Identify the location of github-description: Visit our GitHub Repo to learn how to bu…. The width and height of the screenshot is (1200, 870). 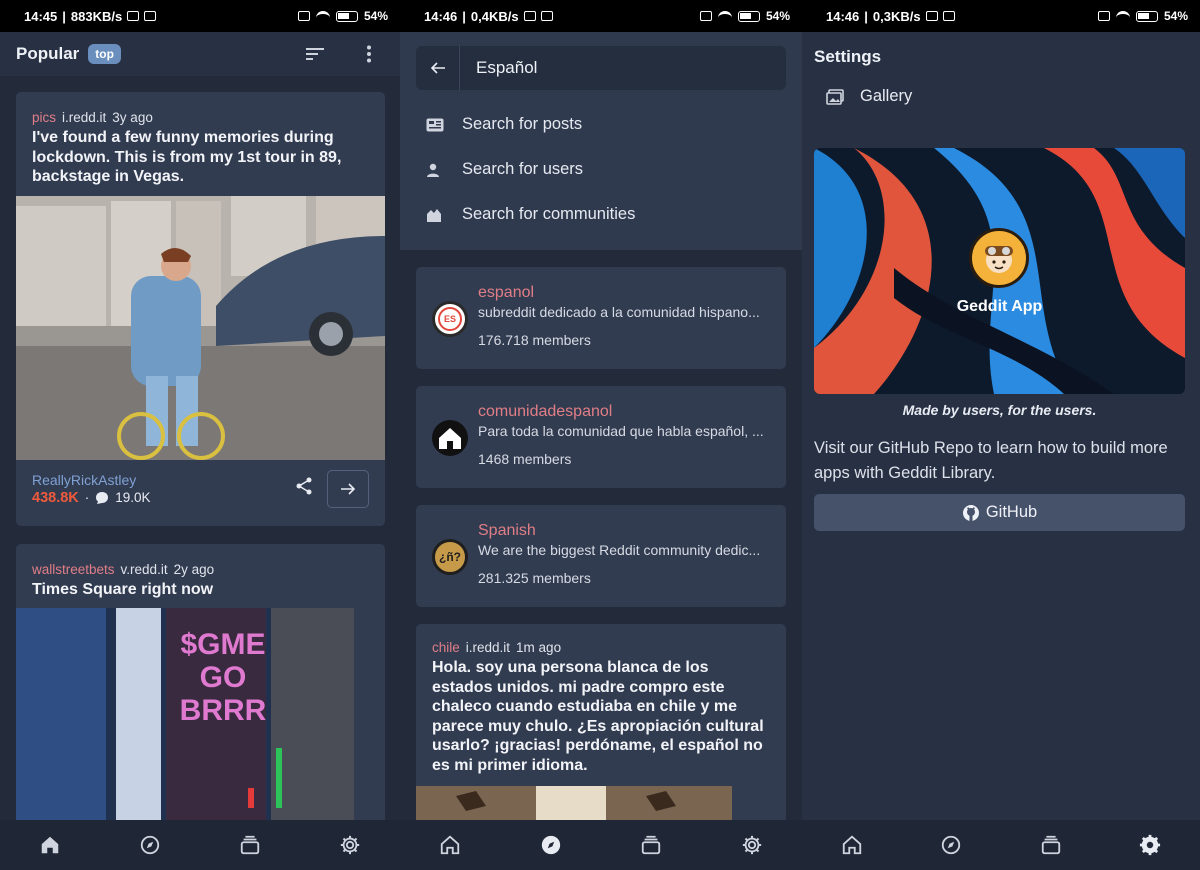
(991, 460).